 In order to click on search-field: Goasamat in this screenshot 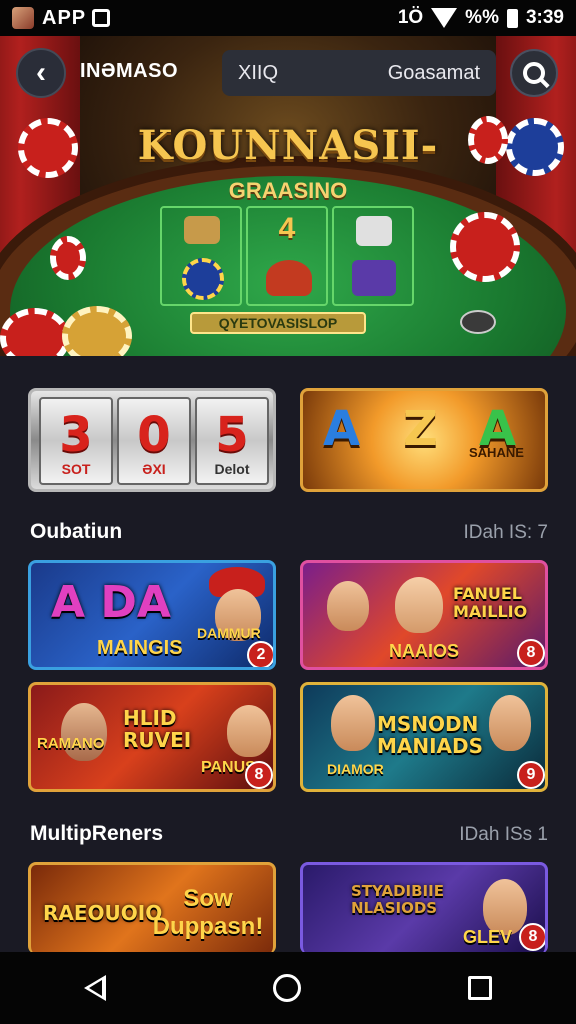, I will do `click(359, 73)`.